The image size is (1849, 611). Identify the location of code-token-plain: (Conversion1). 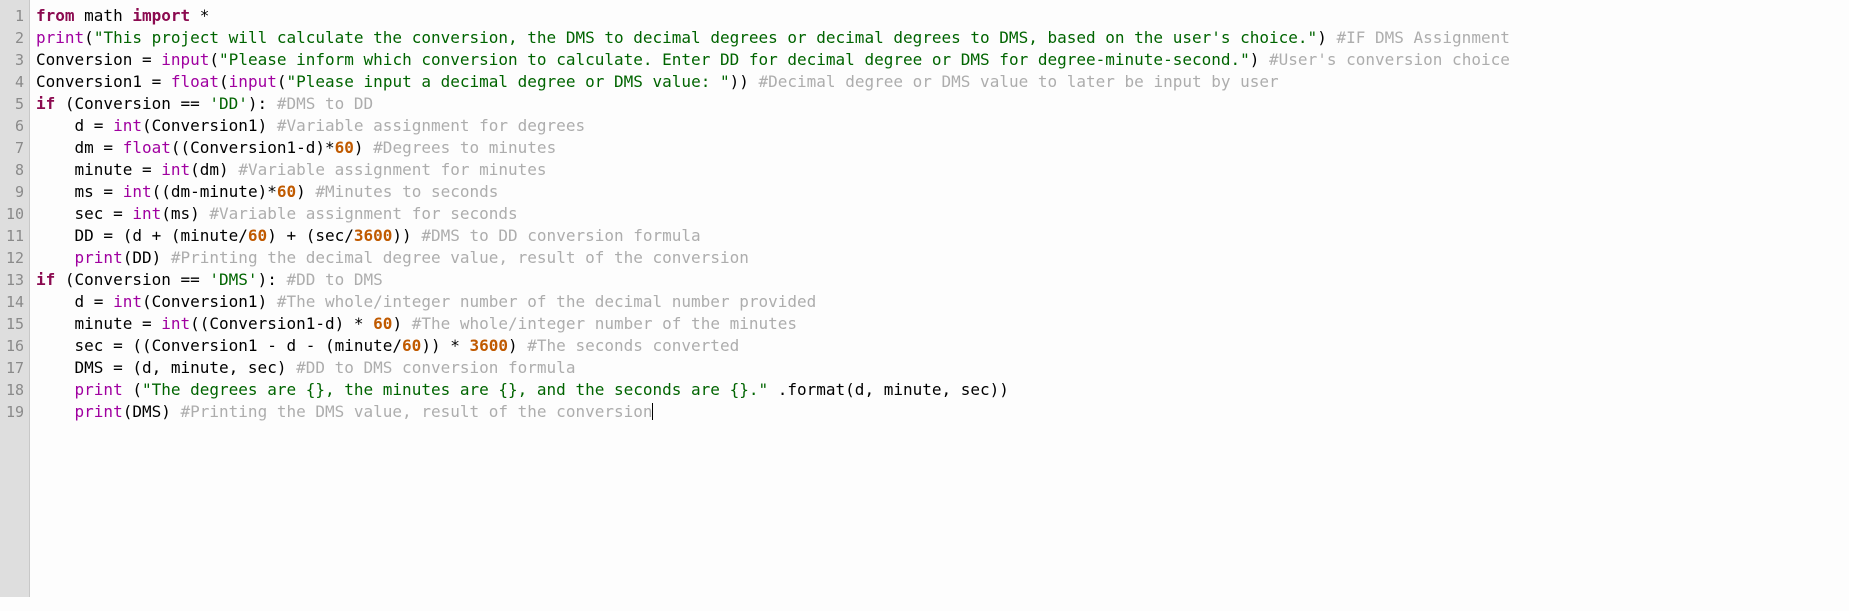
(209, 301).